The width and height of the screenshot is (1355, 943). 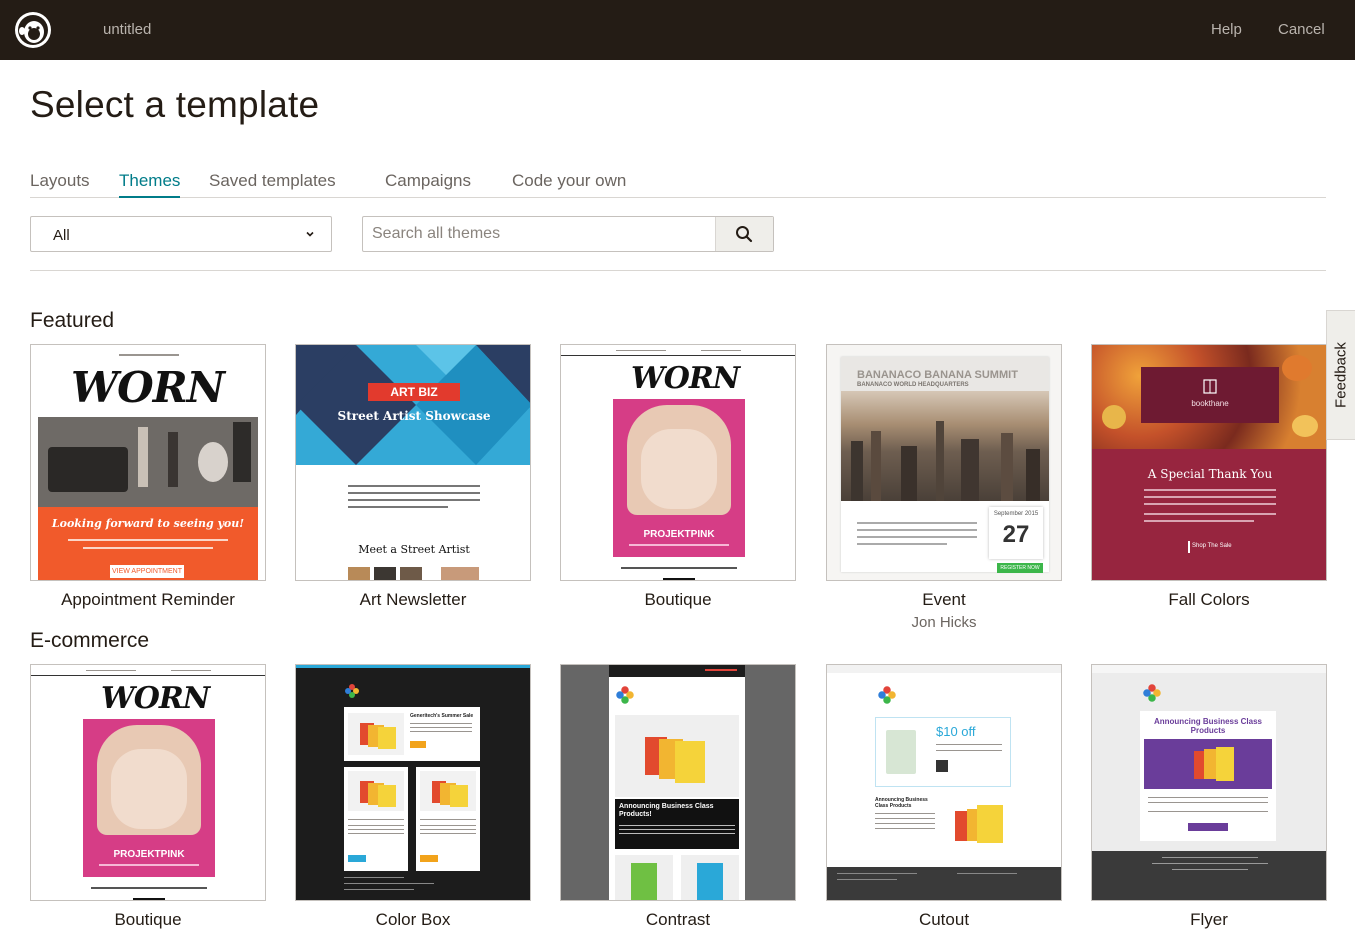 I want to click on bookthane-logo: bookthane, so click(x=1210, y=395).